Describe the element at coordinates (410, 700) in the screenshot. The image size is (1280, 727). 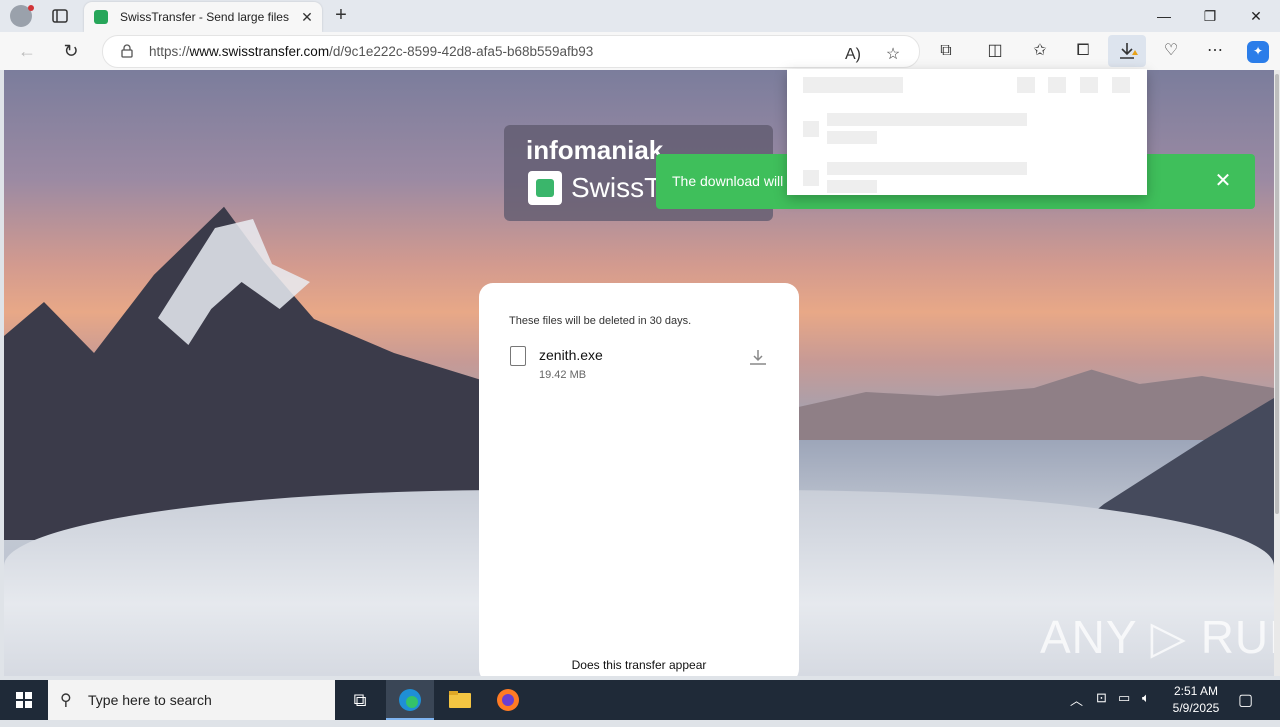
I see `edge-taskbar-icon` at that location.